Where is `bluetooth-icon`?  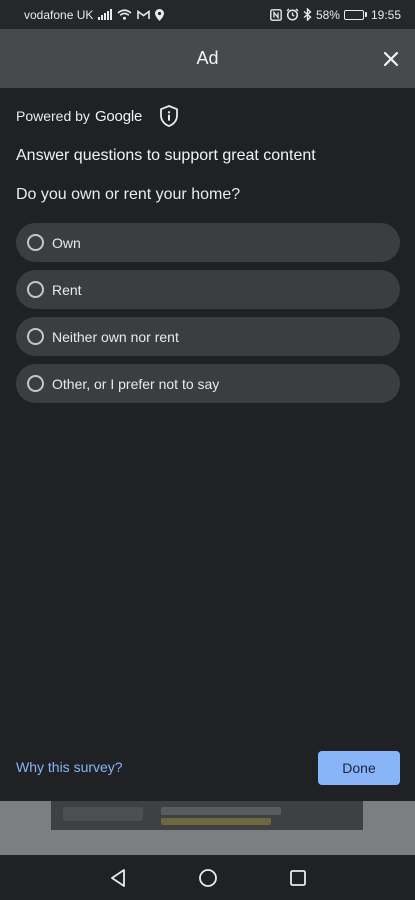 bluetooth-icon is located at coordinates (307, 15).